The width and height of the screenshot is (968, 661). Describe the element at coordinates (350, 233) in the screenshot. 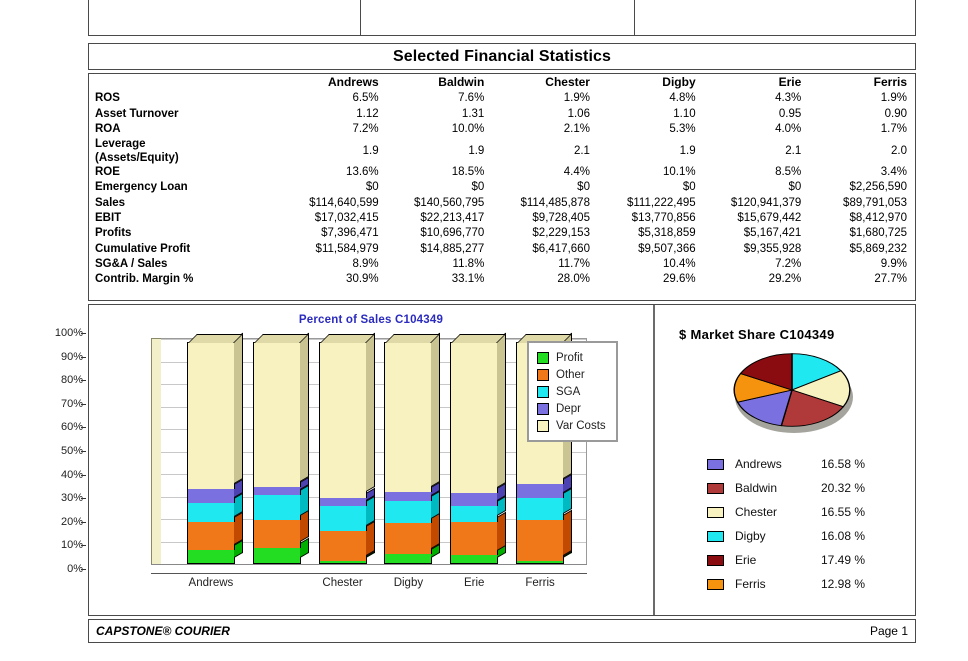

I see `table-cell: $7,396,471` at that location.